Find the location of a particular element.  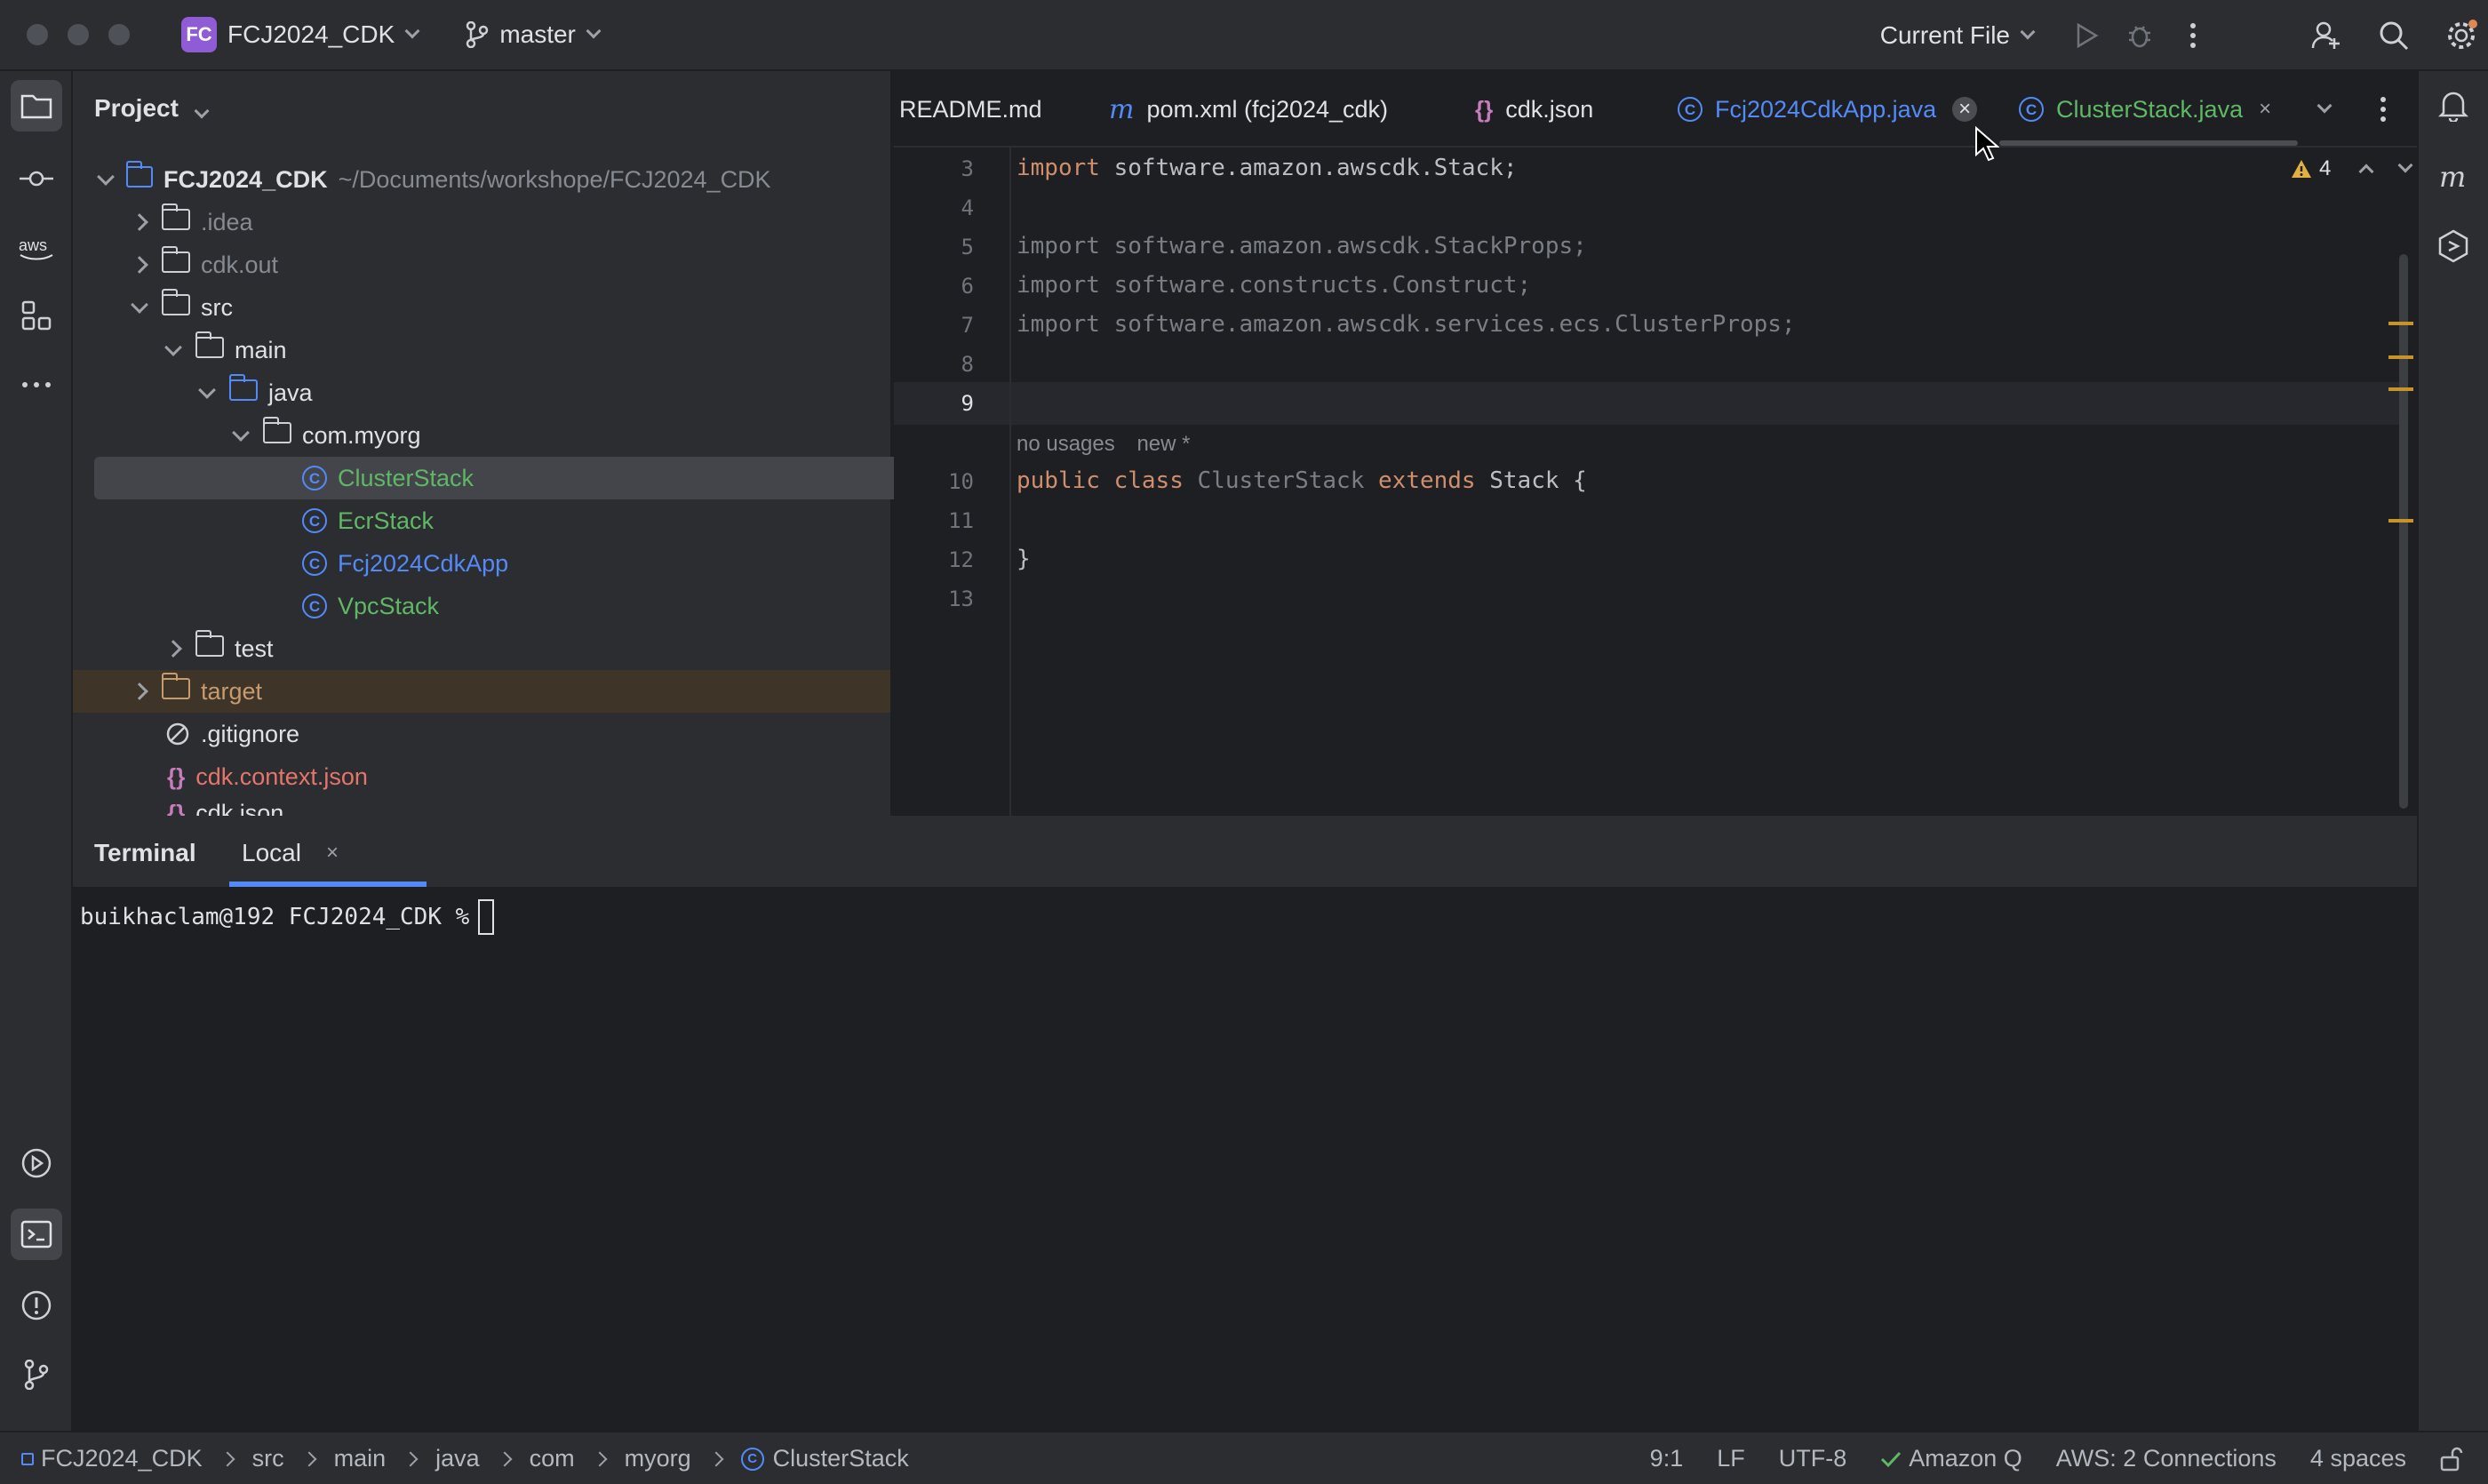

tab-readme: README.md is located at coordinates (971, 109).